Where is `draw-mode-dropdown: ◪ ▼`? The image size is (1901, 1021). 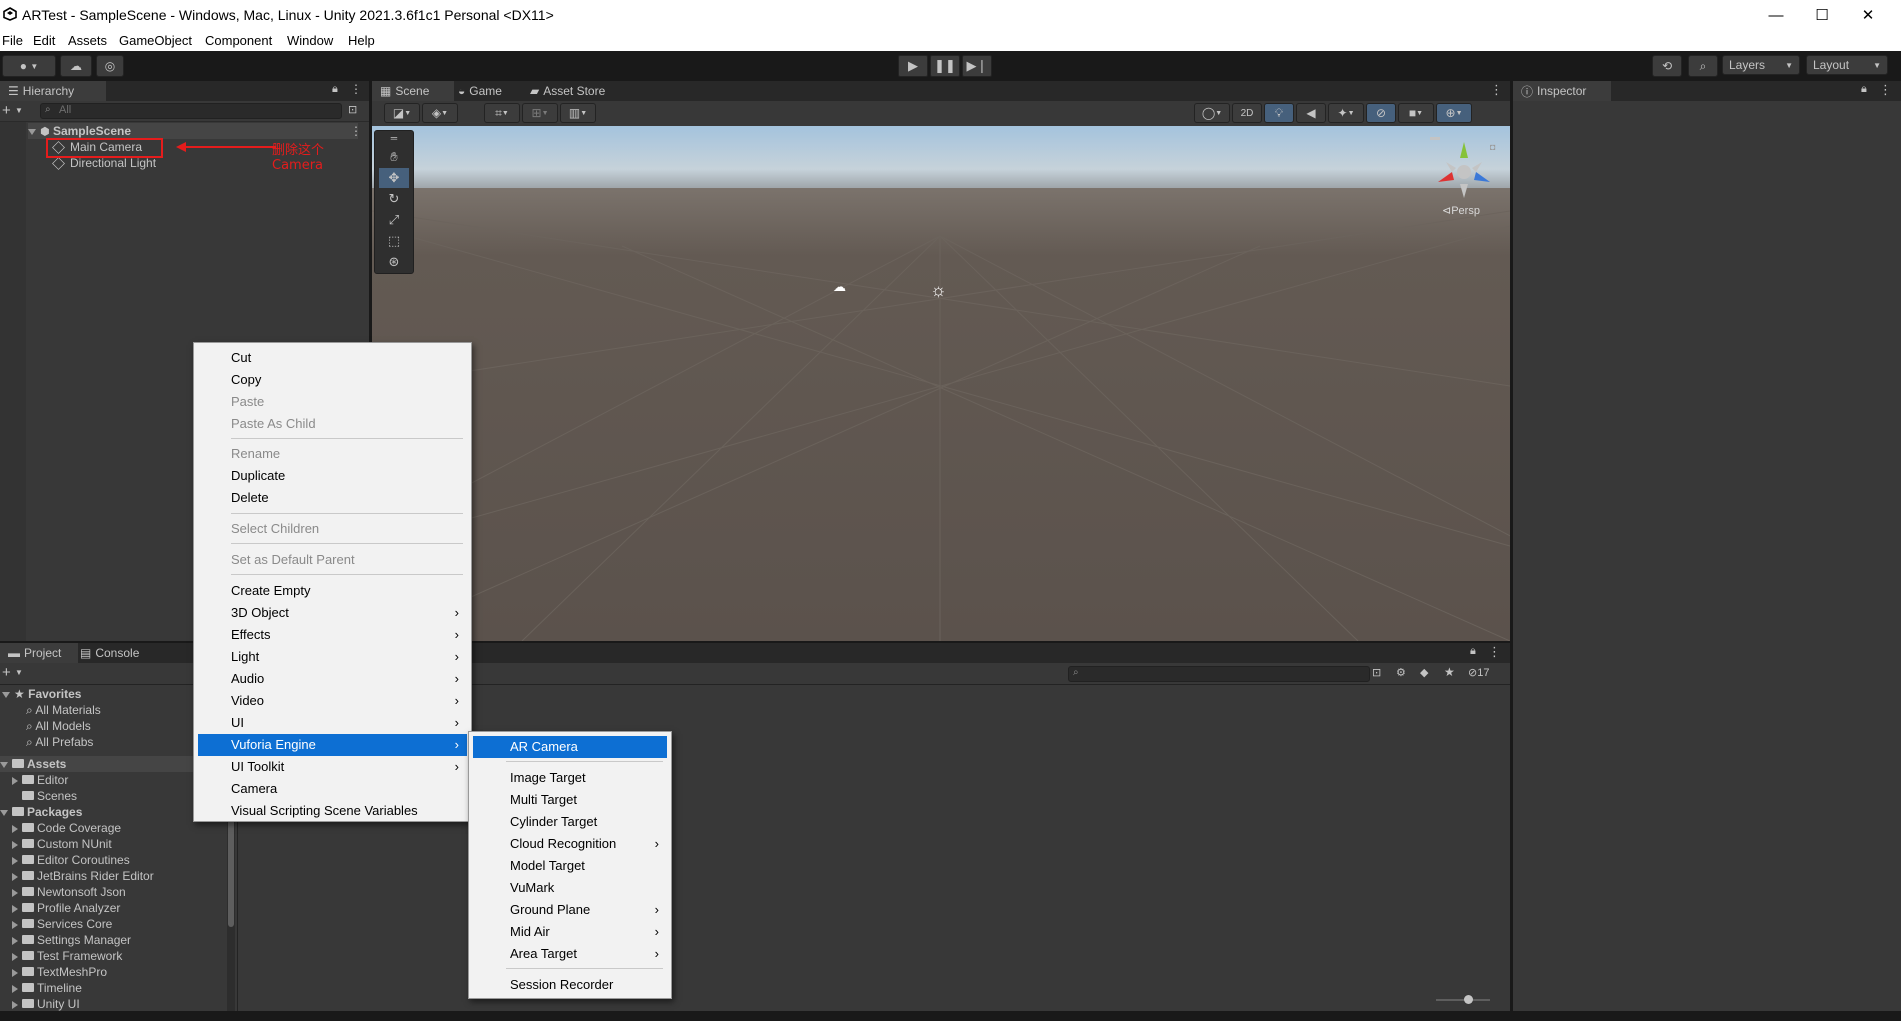 draw-mode-dropdown: ◪ ▼ is located at coordinates (402, 113).